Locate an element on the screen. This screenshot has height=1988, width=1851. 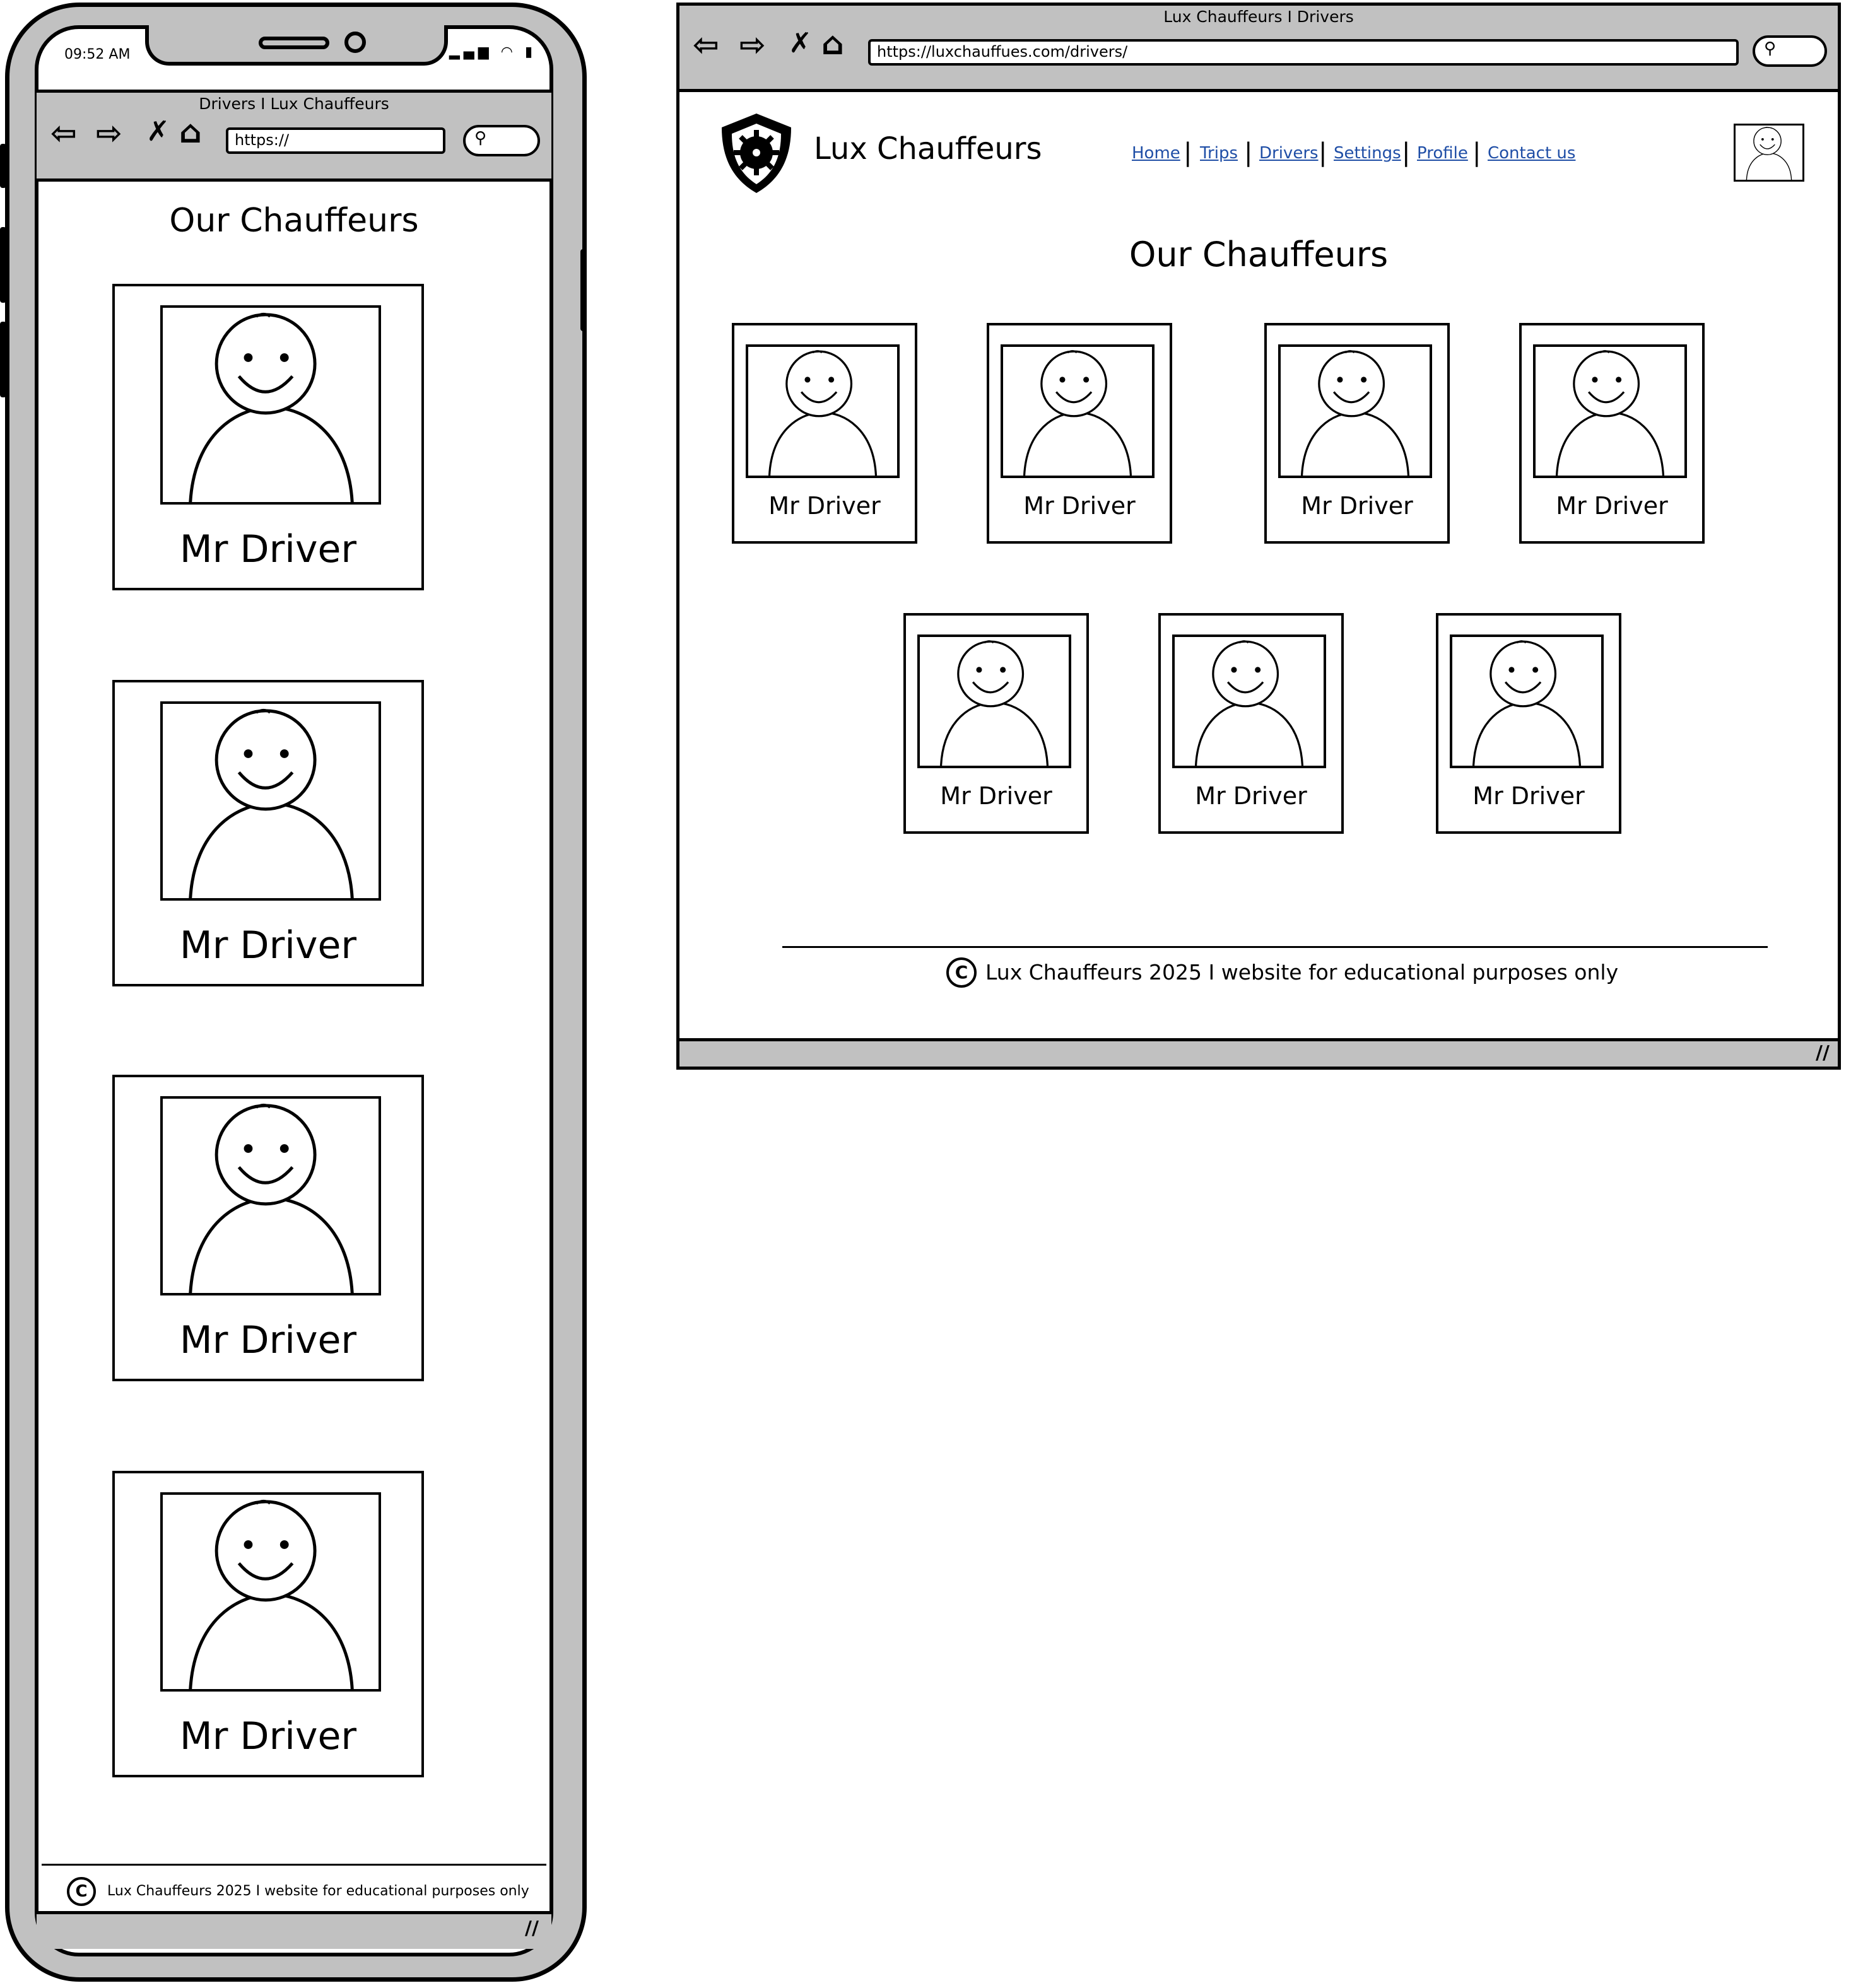
desktop-browser-status-bar is located at coordinates (1258, 1054).